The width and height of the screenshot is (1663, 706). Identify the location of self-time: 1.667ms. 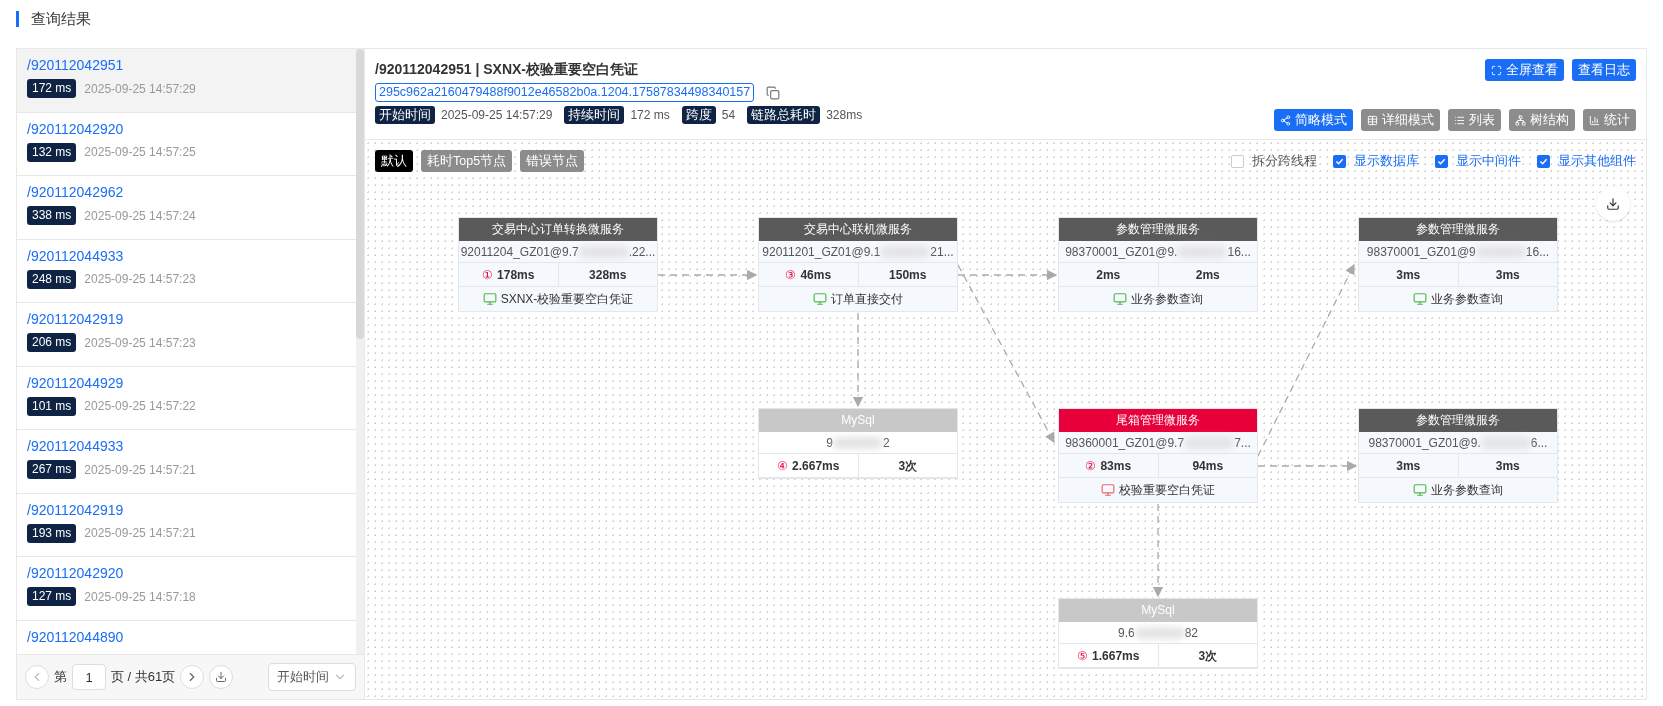
(1116, 656).